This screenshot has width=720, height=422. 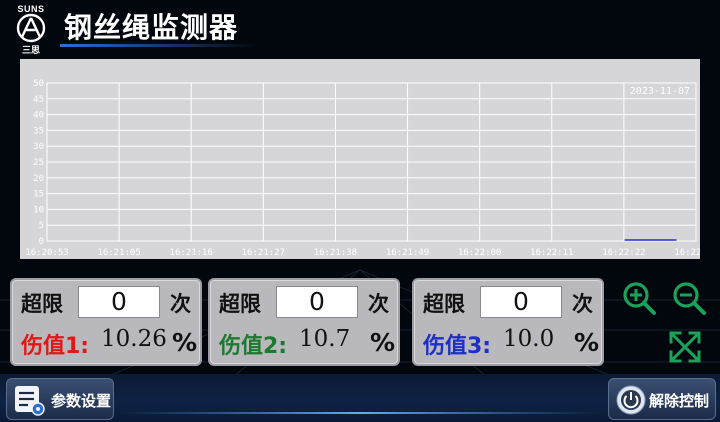 I want to click on power-icon, so click(x=631, y=400).